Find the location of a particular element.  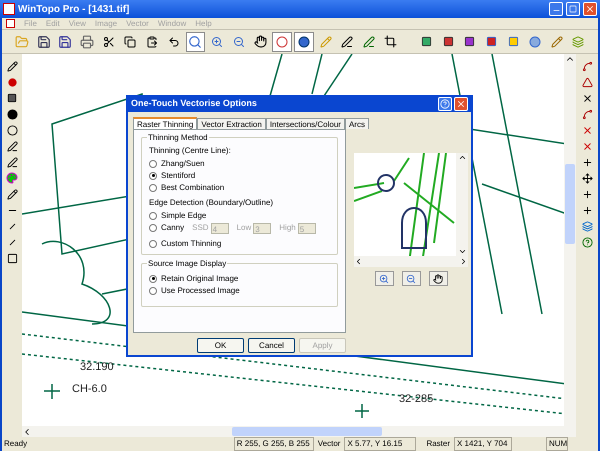

zoom-out-button is located at coordinates (411, 278).